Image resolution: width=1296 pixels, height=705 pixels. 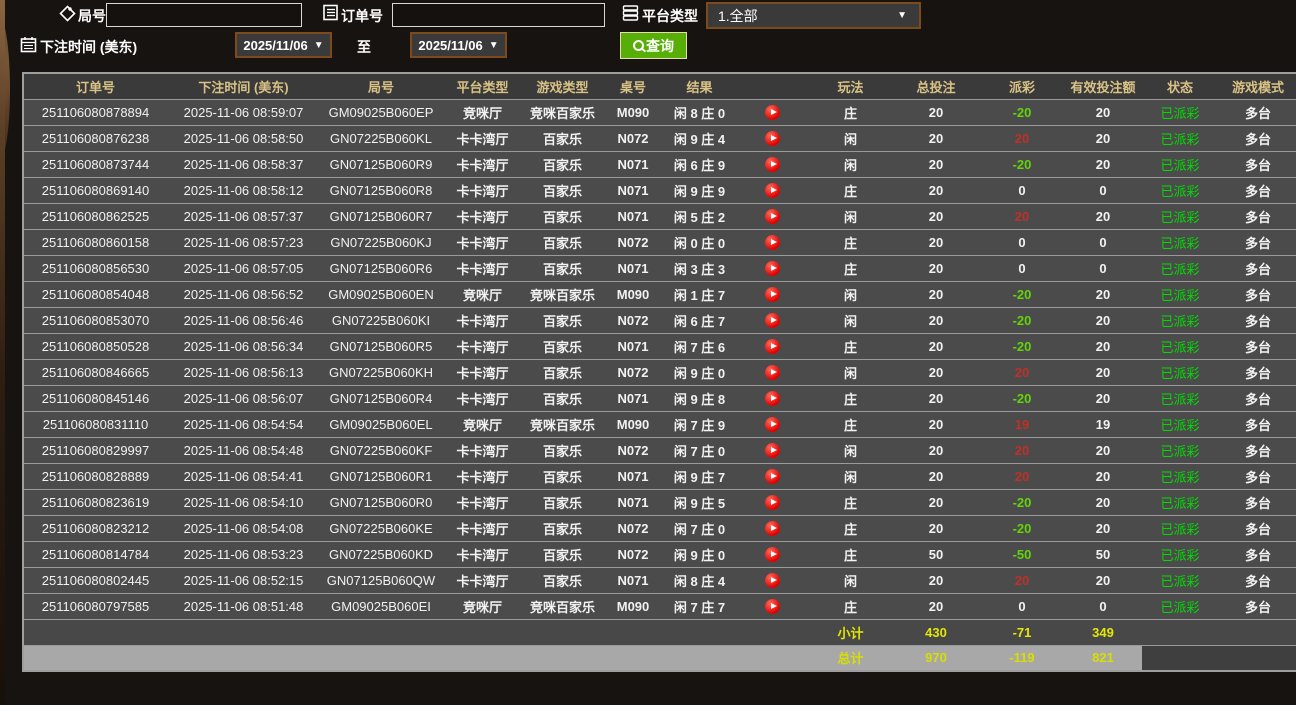 What do you see at coordinates (813, 15) in the screenshot?
I see `platform-select: 1.全部 ▼` at bounding box center [813, 15].